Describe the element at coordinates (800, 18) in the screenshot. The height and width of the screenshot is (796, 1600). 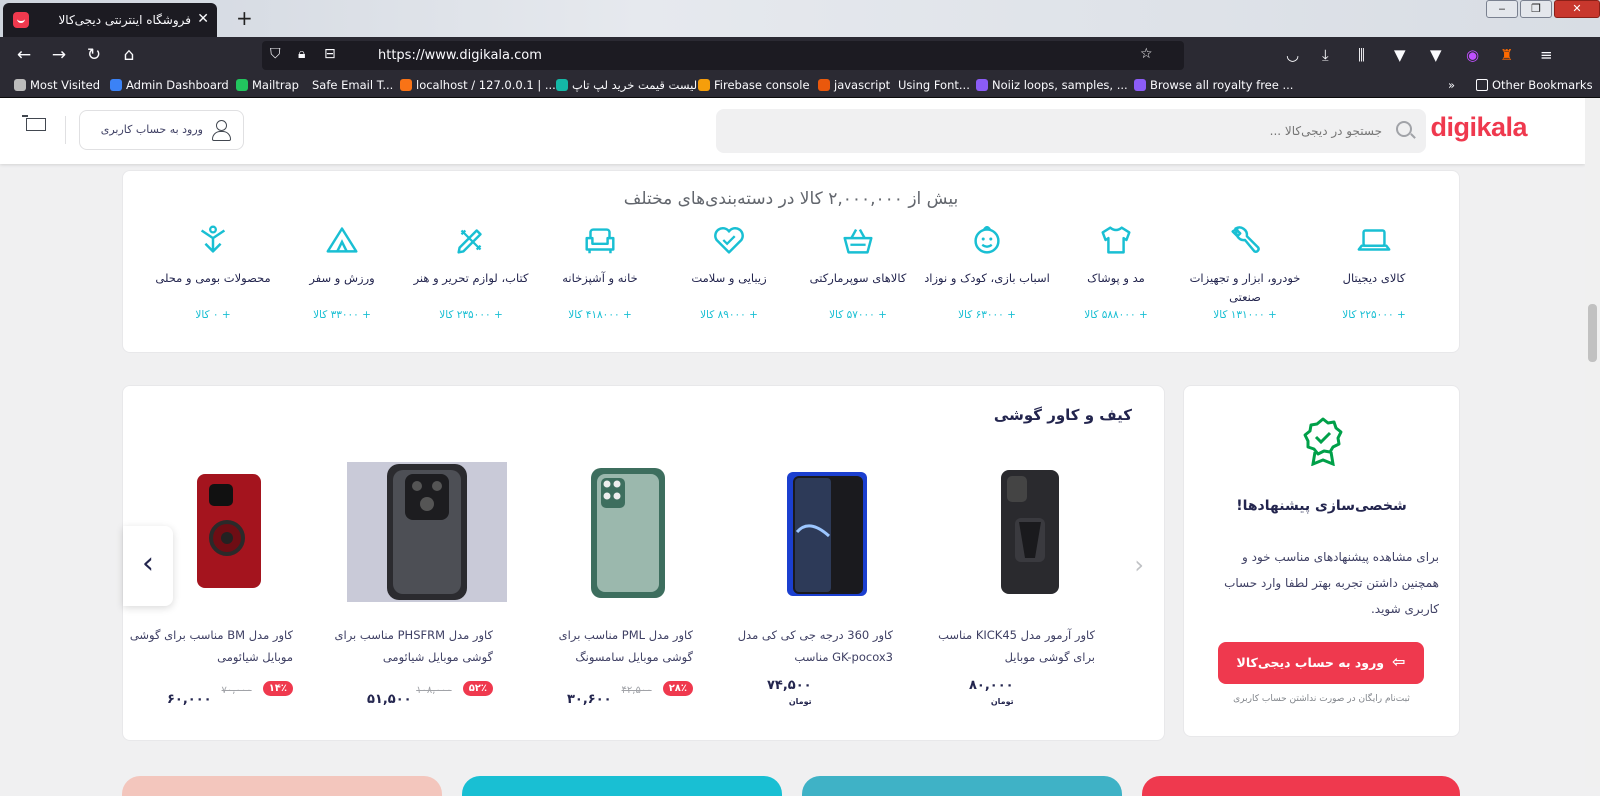
I see `window-titlebar: فروشگاه اینترنتی دیجی‌کالا ✕ + ‒ ❐ ✕` at that location.